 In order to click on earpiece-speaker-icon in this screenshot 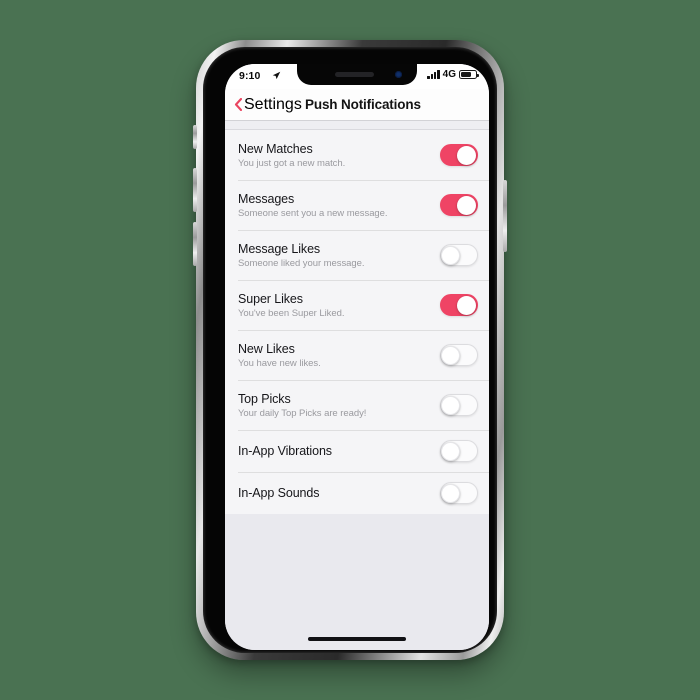, I will do `click(354, 74)`.